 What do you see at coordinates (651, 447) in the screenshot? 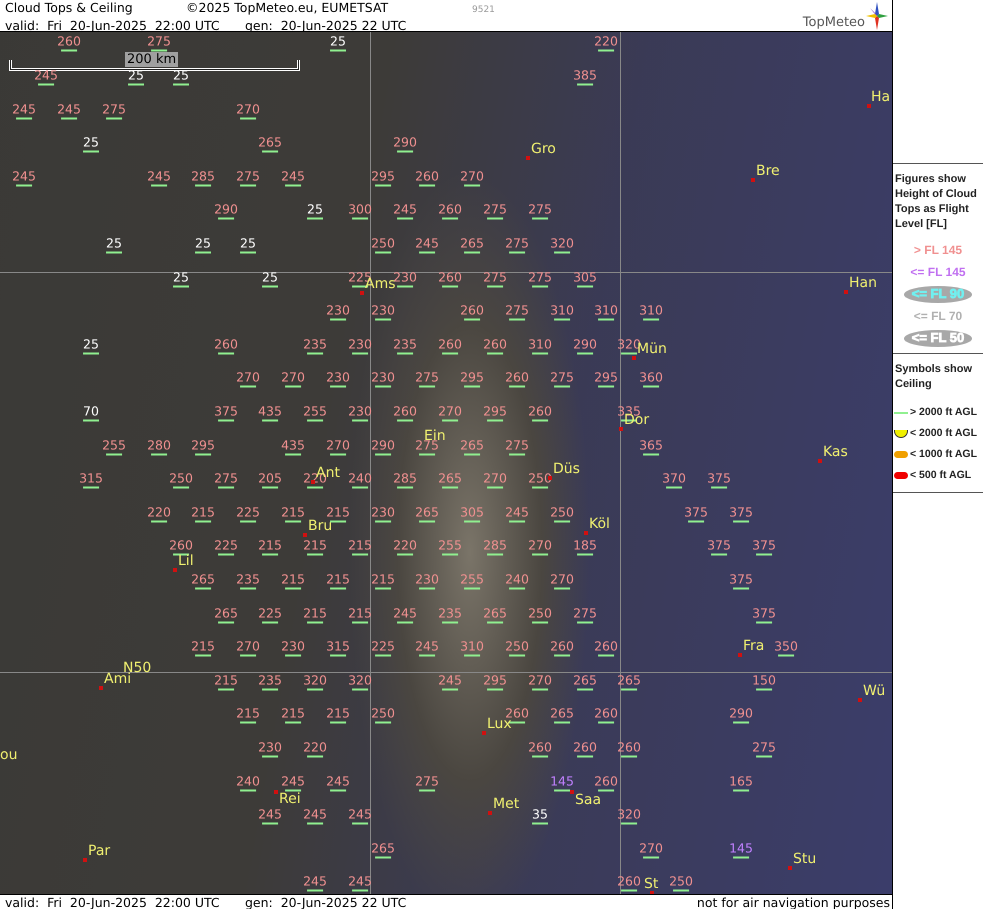
I see `cloud-top-value: 365` at bounding box center [651, 447].